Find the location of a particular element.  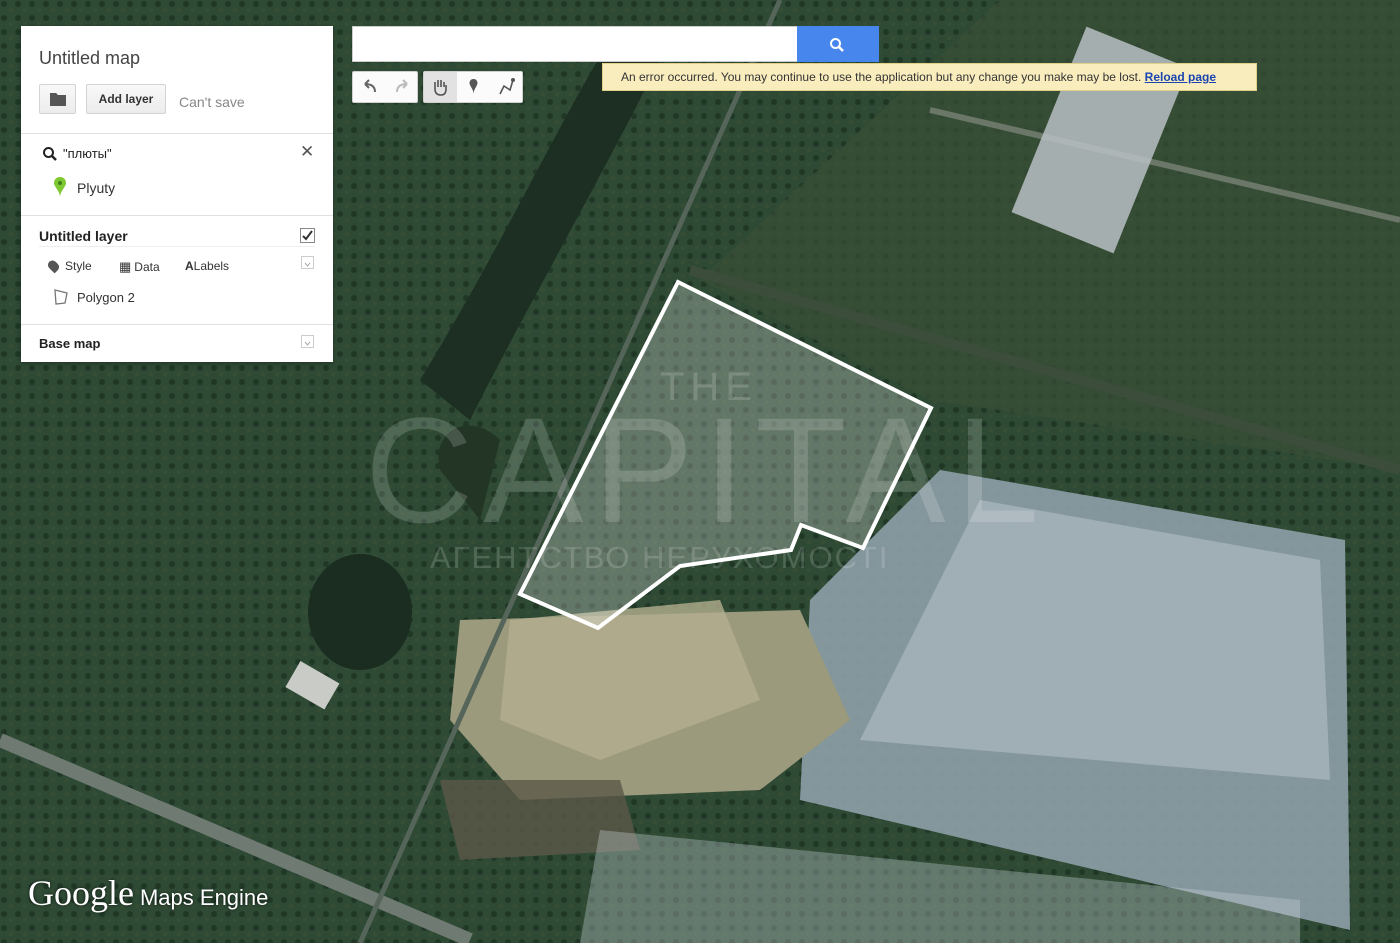

layer-options-dropdown is located at coordinates (307, 262).